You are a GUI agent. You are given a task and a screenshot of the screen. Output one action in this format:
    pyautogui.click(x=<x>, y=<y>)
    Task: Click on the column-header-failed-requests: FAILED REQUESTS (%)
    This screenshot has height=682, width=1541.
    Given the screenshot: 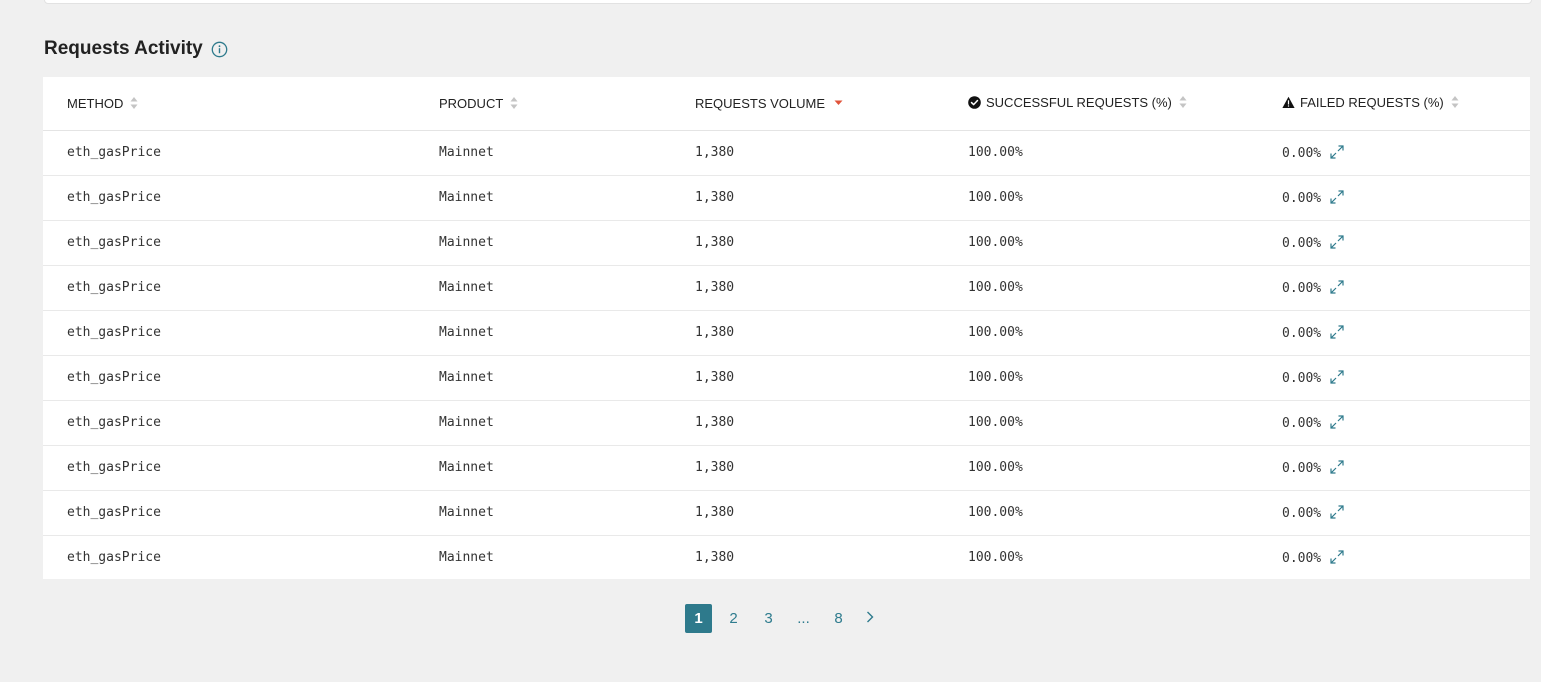 What is the action you would take?
    pyautogui.click(x=1406, y=103)
    